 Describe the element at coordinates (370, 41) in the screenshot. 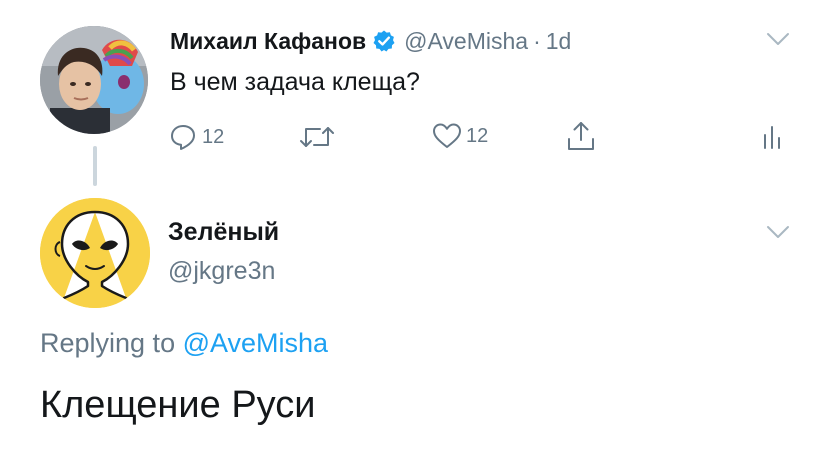

I see `parent-author-row: Михаил Кафанов @AveMisha · 1d` at that location.